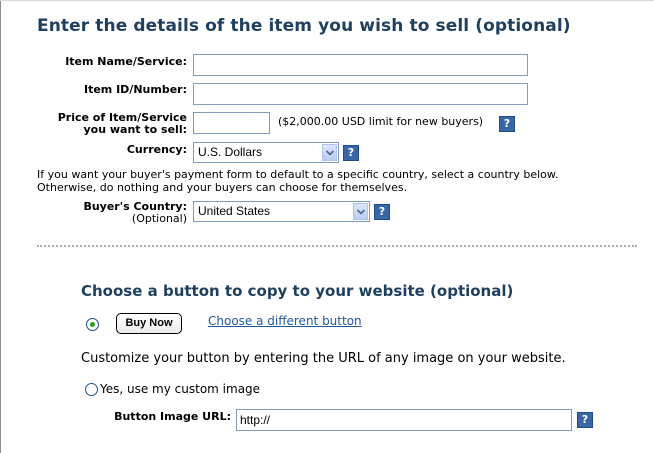 Image resolution: width=654 pixels, height=453 pixels. I want to click on window-left-border, so click(0, 226).